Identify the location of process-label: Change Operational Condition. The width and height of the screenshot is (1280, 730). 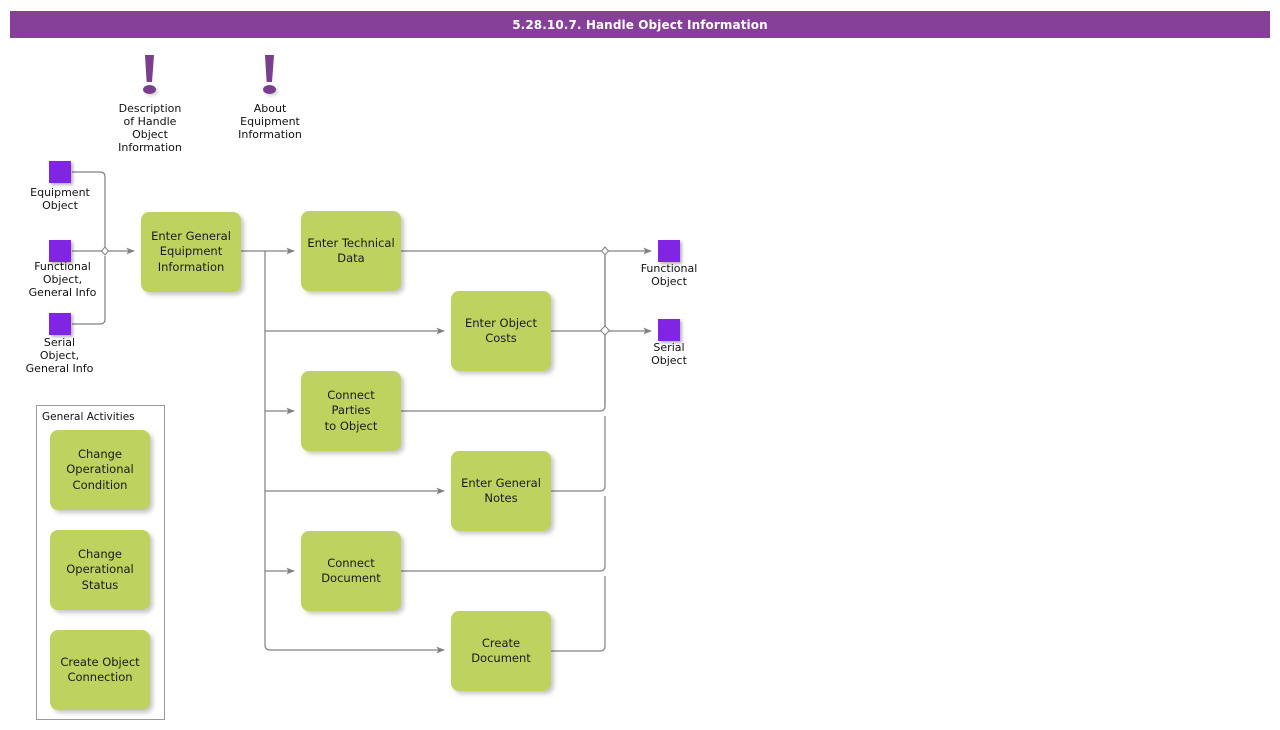
(100, 469).